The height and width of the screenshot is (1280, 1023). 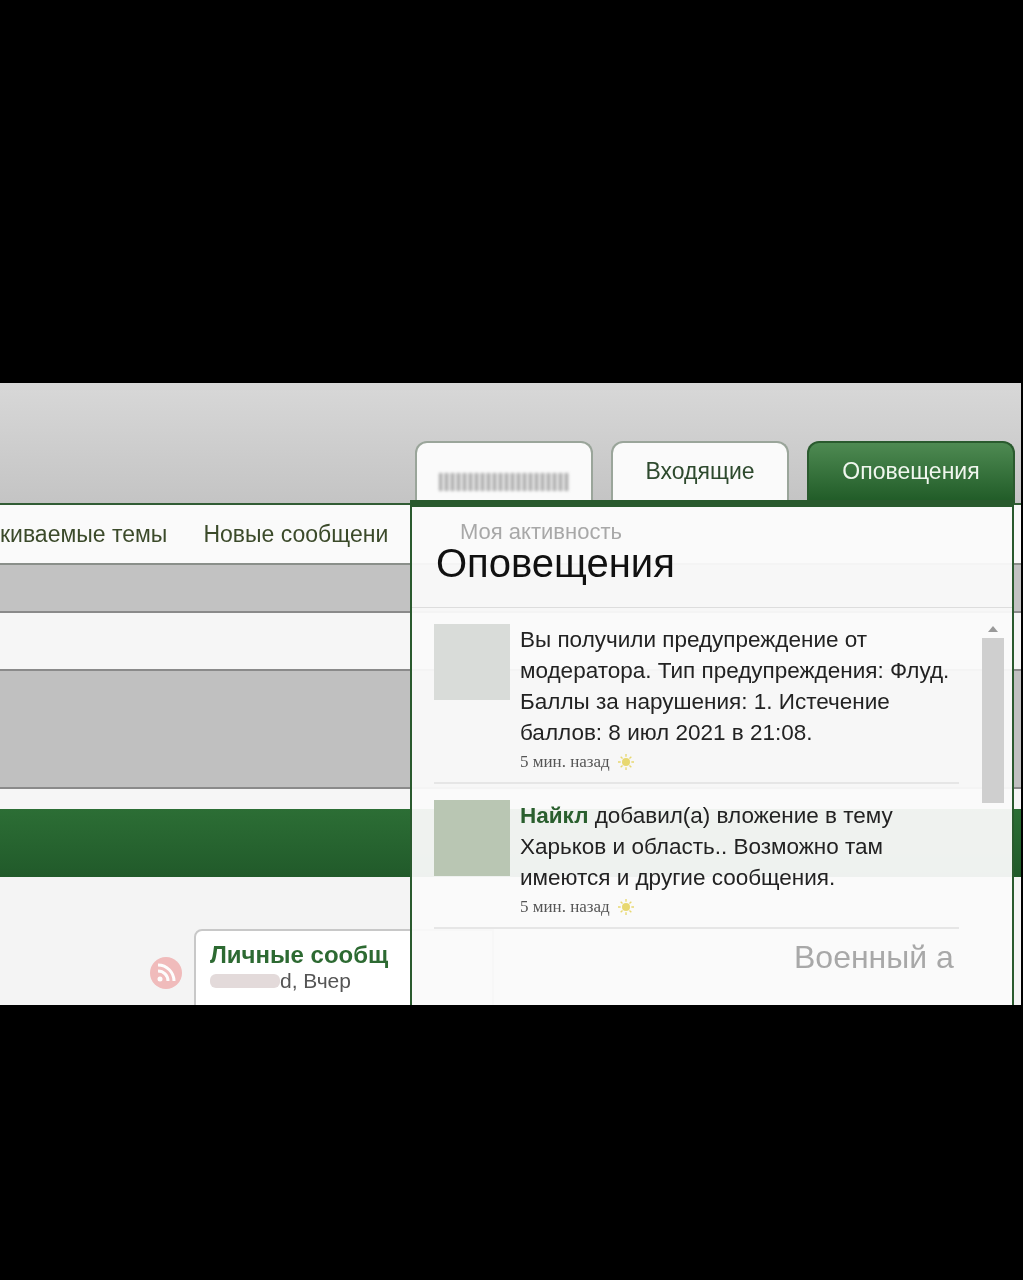 I want to click on scribble-drawing, so click(x=245, y=981).